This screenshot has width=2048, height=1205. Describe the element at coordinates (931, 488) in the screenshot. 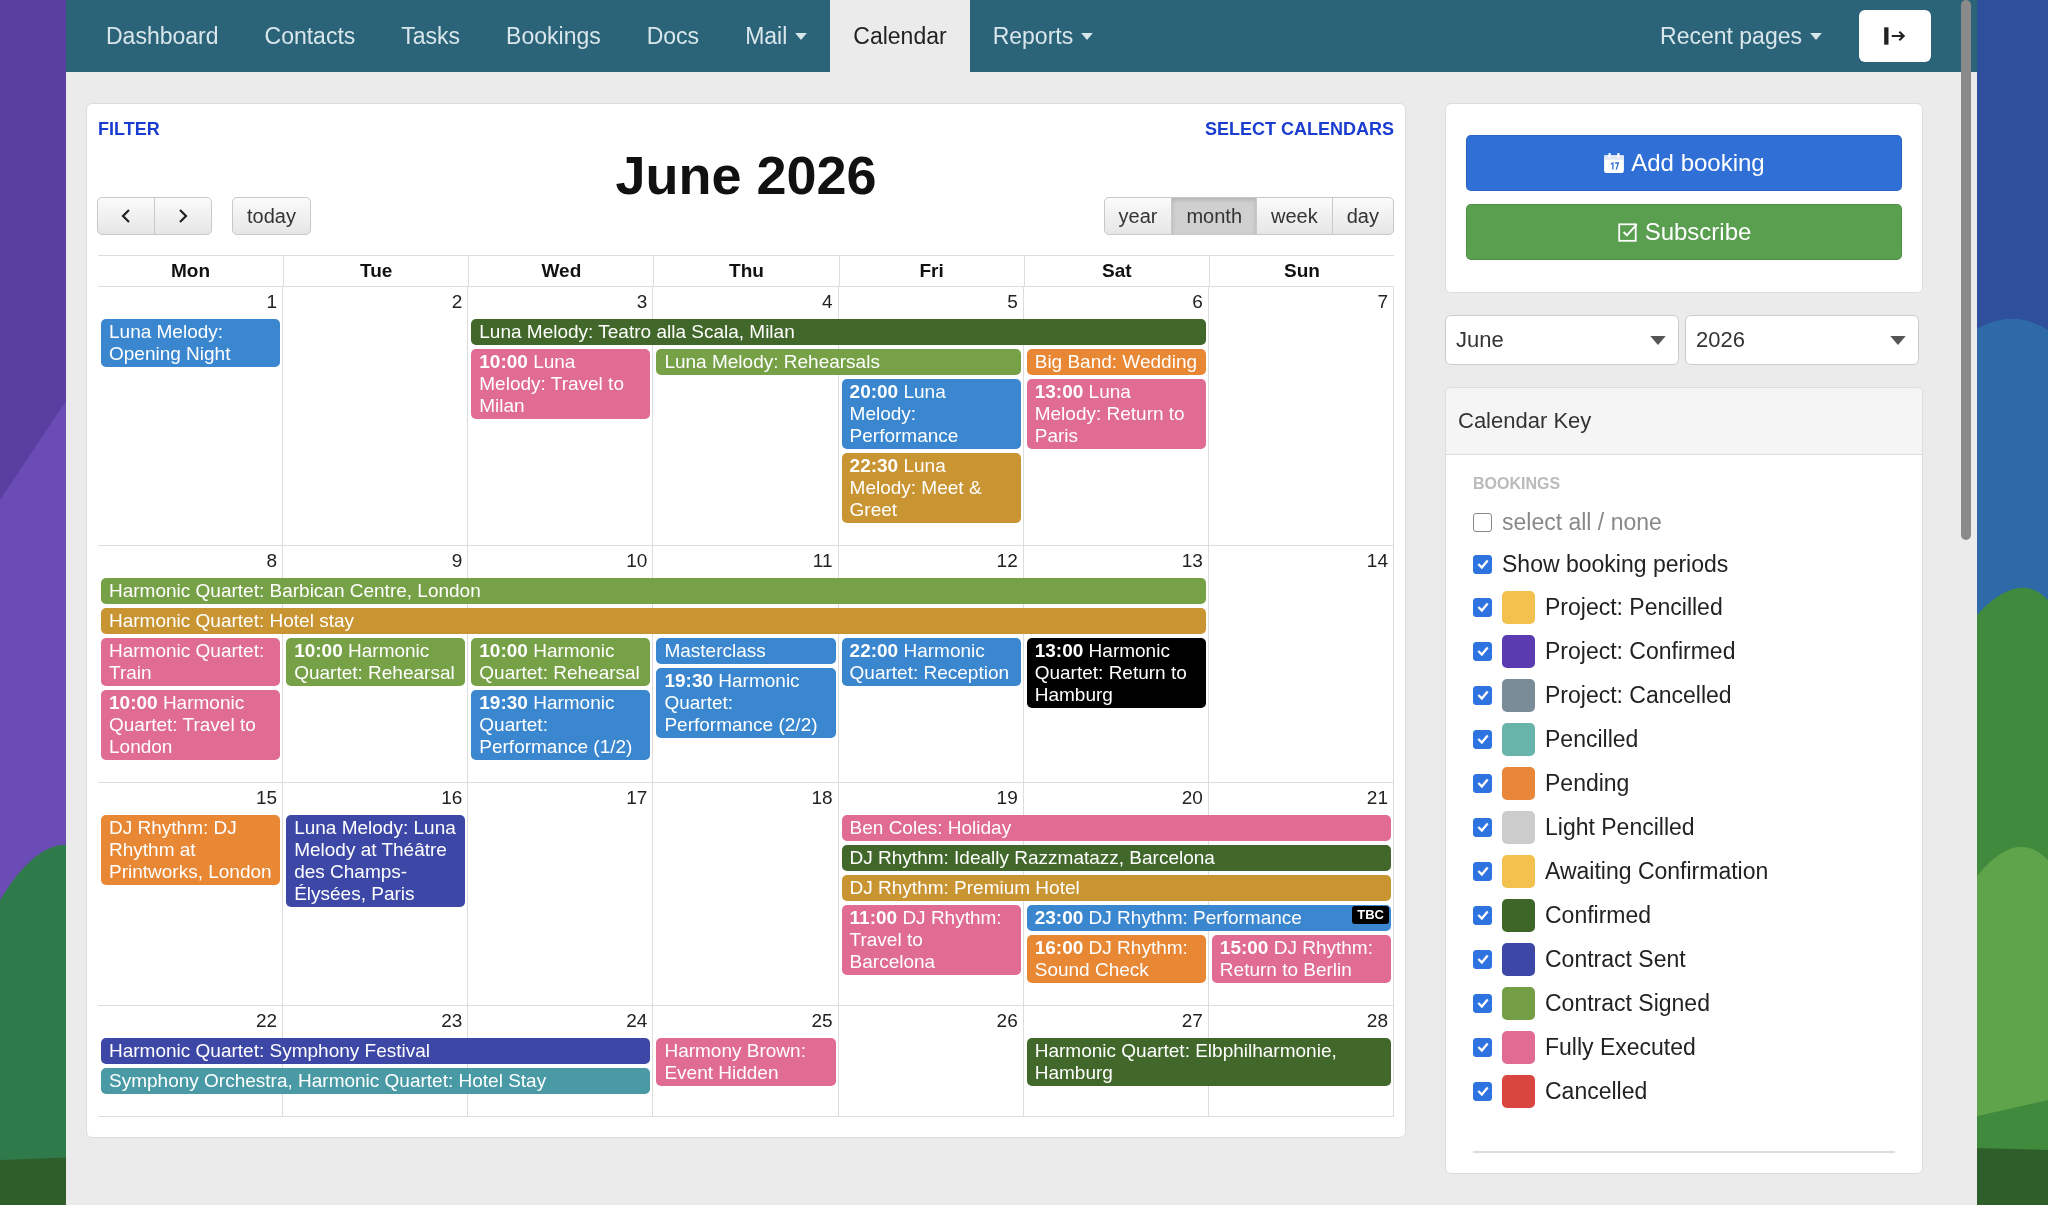

I see `calendar-event: 22:30 Luna Melody: Meet & Greet` at that location.